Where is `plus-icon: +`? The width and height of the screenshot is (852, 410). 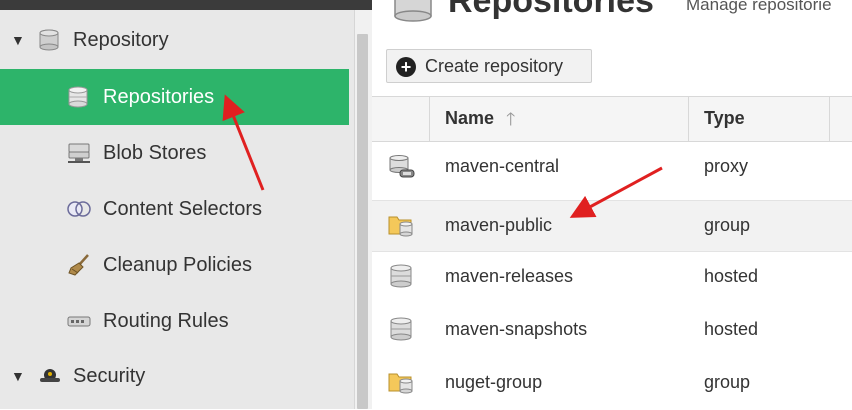 plus-icon: + is located at coordinates (406, 67).